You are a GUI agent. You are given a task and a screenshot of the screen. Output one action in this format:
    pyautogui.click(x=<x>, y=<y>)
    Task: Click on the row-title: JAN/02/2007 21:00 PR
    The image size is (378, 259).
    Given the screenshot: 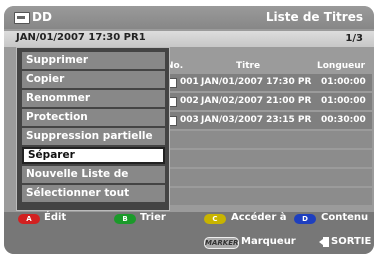 What is the action you would take?
    pyautogui.click(x=256, y=101)
    